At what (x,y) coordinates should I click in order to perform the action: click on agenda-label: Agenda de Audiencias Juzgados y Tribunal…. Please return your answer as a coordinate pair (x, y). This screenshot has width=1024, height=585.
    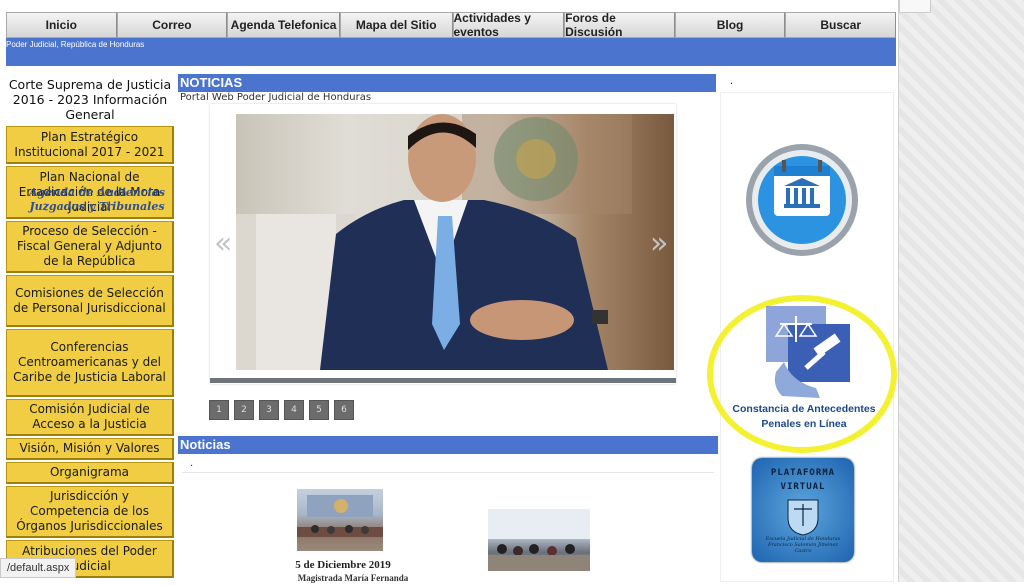
    Looking at the image, I should click on (97, 200).